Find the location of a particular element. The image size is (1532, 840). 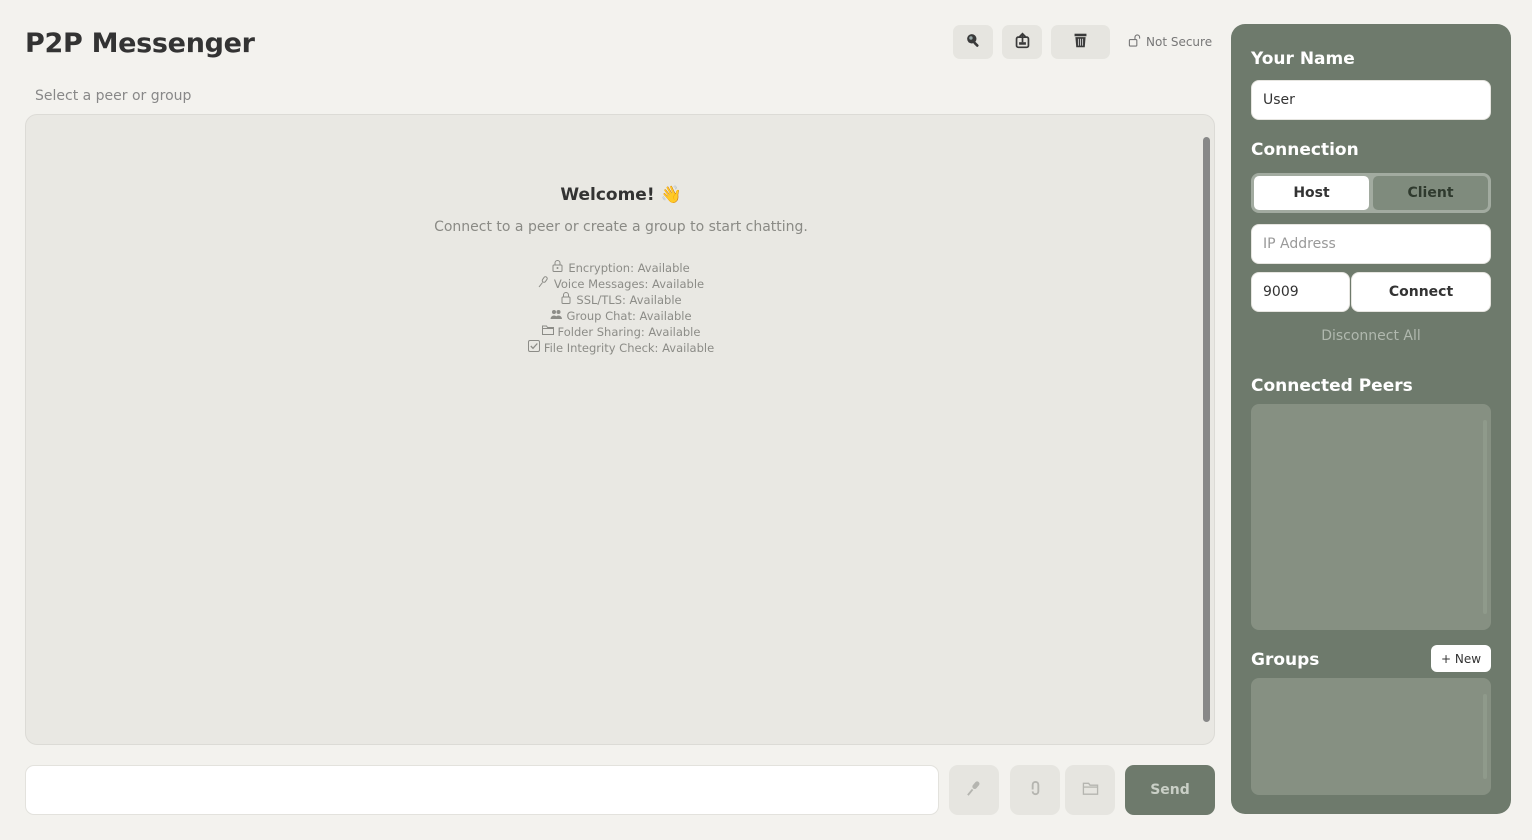

feature-label: Folder Sharing: Available is located at coordinates (629, 332).